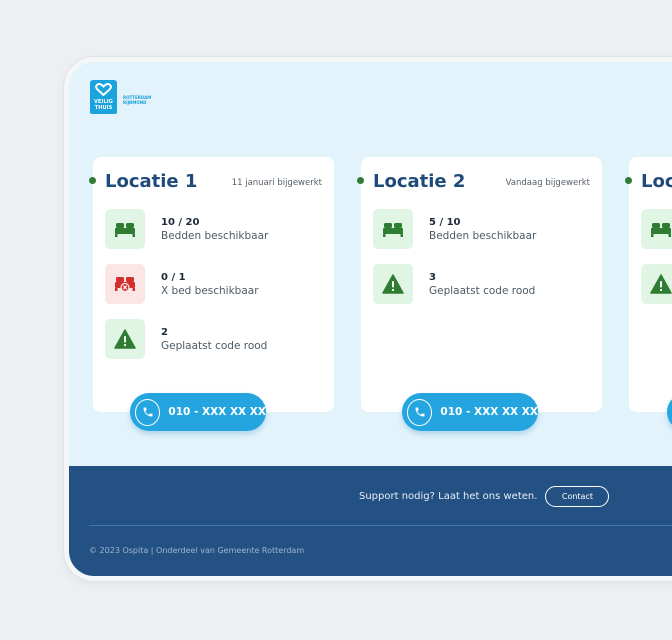  I want to click on card-header: Locatie 3, so click(648, 181).